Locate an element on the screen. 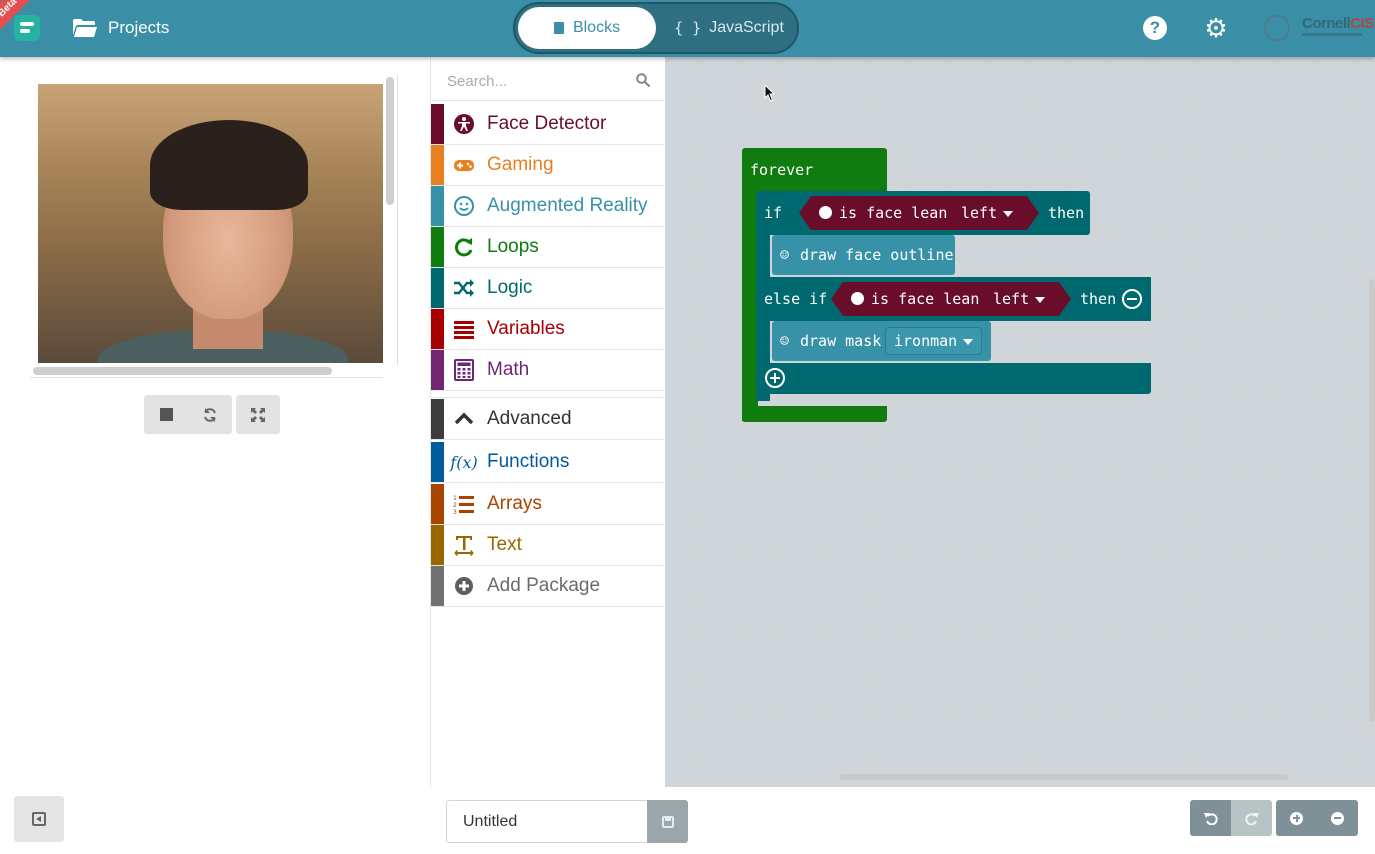  draw-face-outline-label: draw face outline is located at coordinates (877, 255).